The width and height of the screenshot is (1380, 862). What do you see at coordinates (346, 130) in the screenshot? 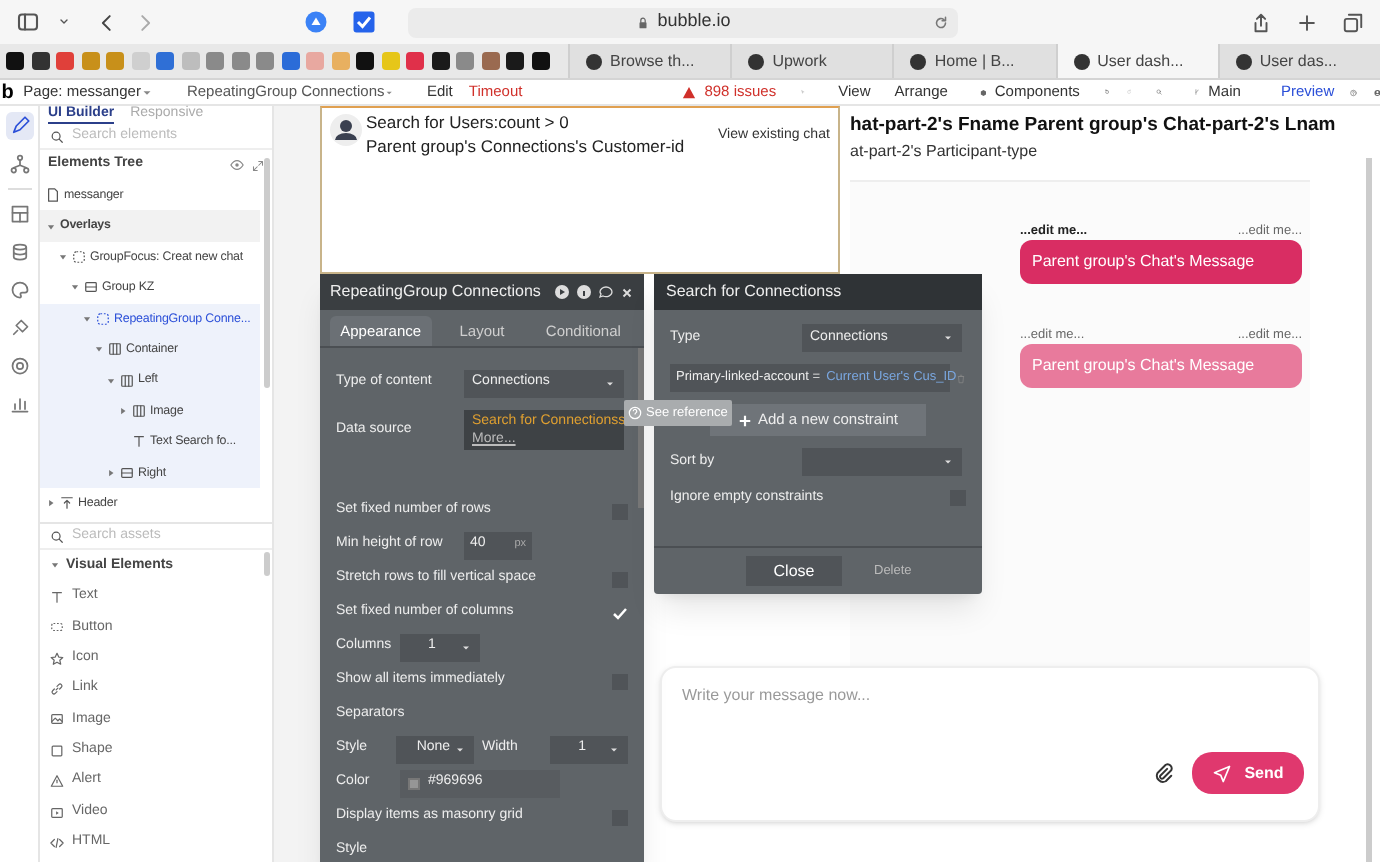
I see `avatar-icon` at bounding box center [346, 130].